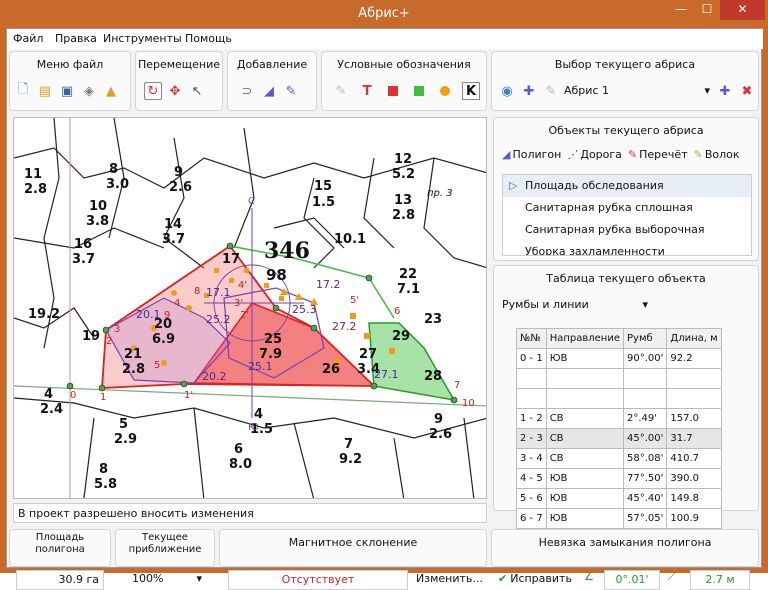 Image resolution: width=768 pixels, height=590 pixels. What do you see at coordinates (45, 91) in the screenshot?
I see `open-folder-icon: ▤` at bounding box center [45, 91].